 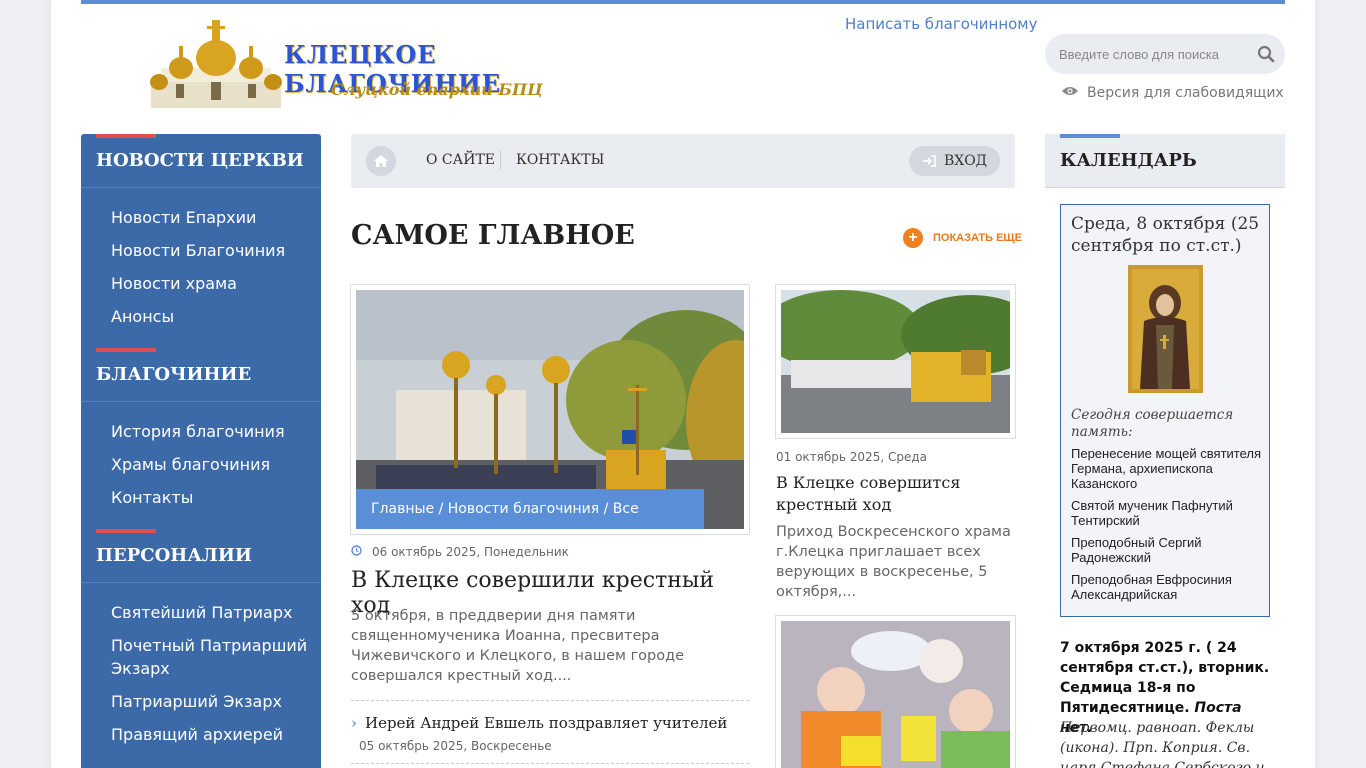 I want to click on section-head-deanery: БЛАГОЧИНИЕ, so click(x=201, y=375).